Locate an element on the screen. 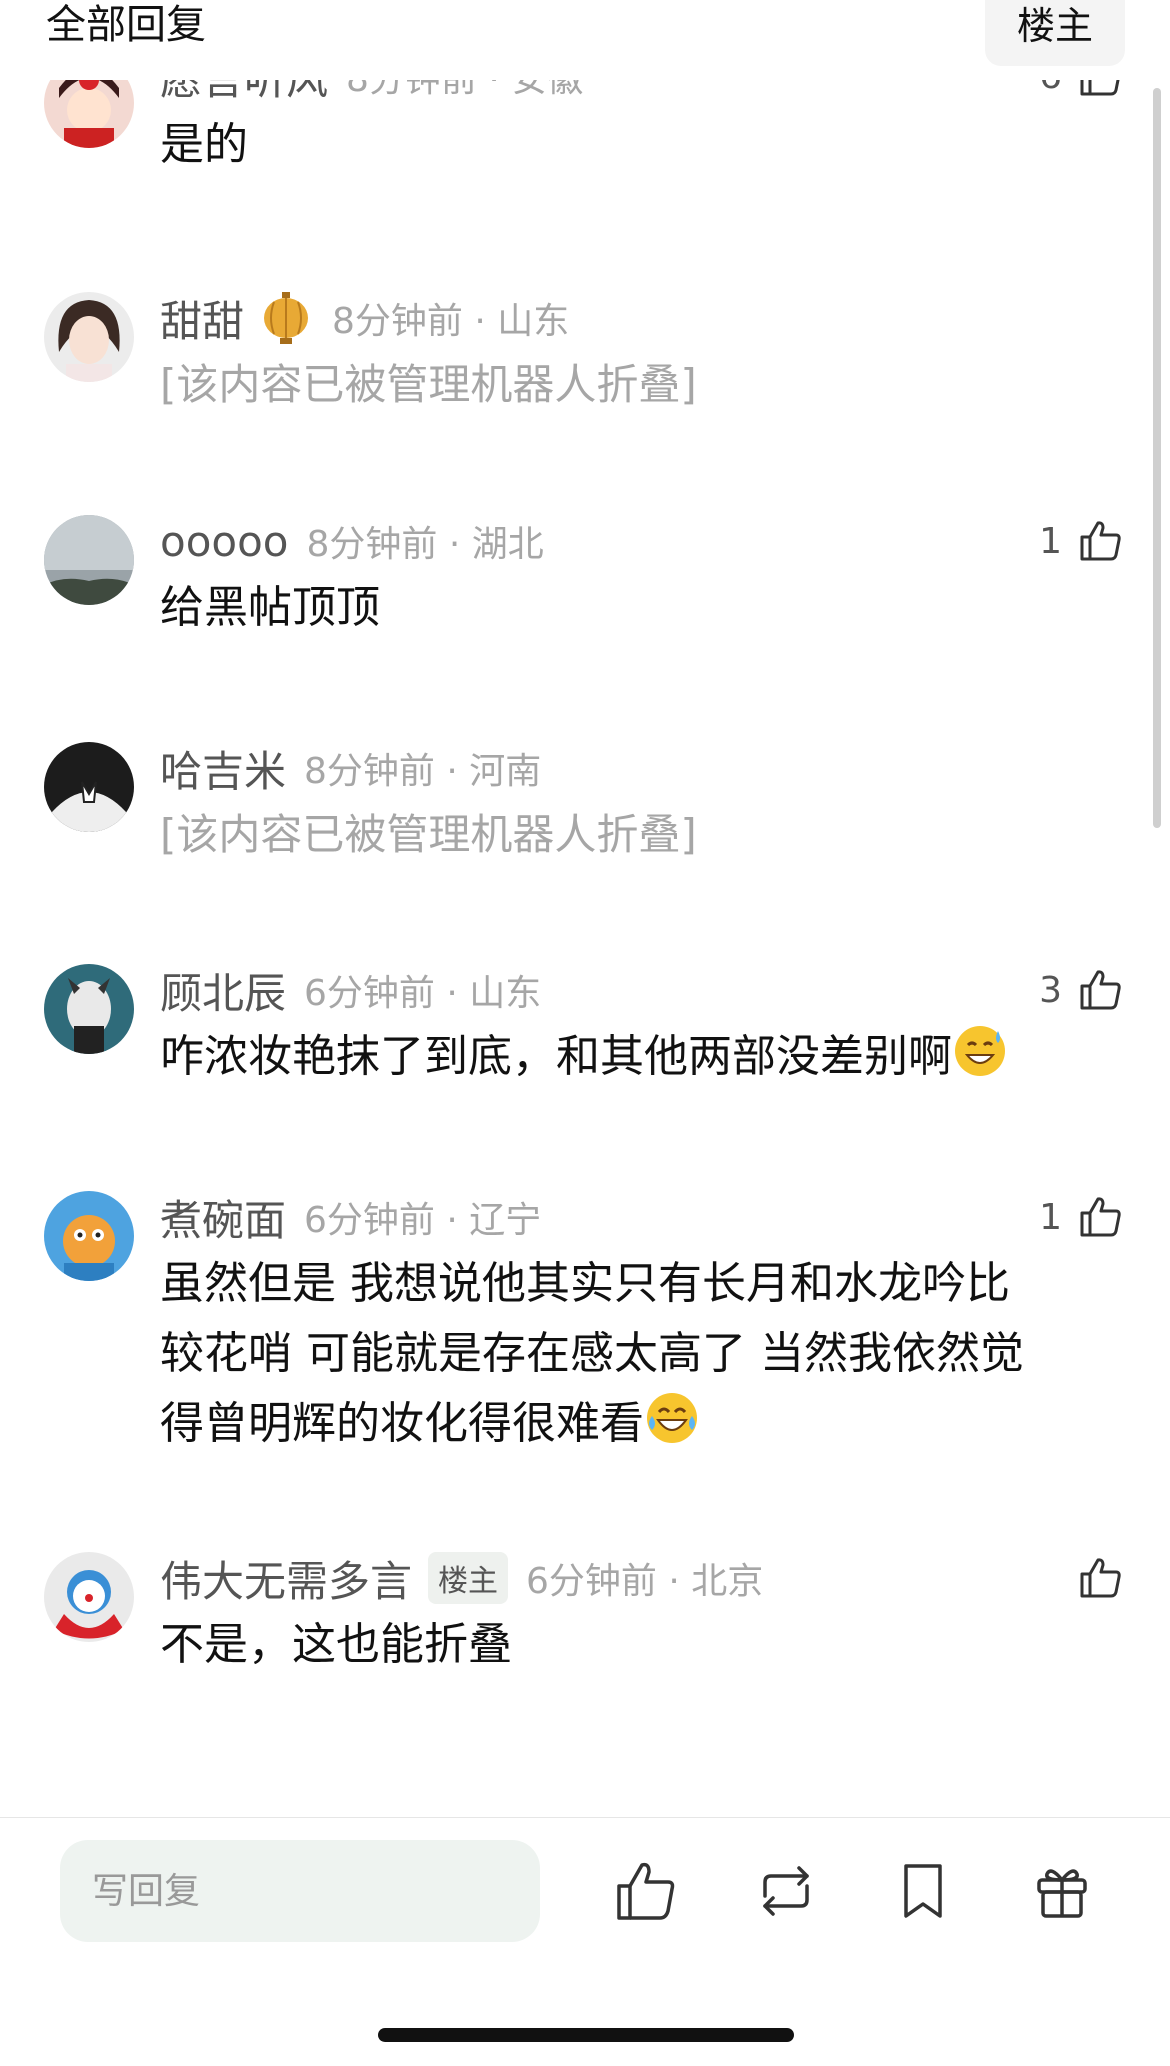  comment-meta: 煮碗面 6分钟前 · 辽宁 is located at coordinates (350, 1217).